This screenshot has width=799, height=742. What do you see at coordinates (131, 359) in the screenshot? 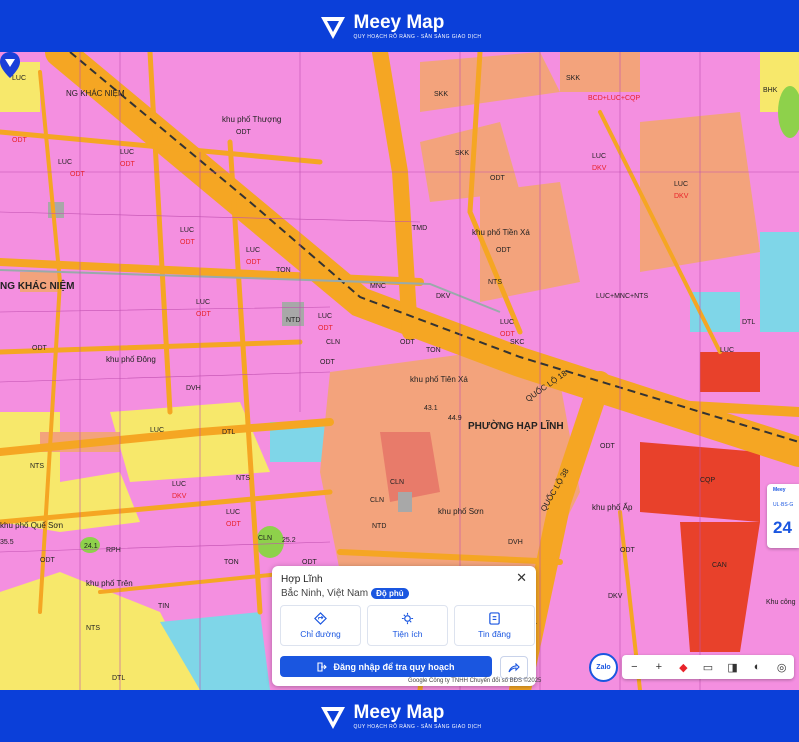
I see `area-label: khu phố Đông` at bounding box center [131, 359].